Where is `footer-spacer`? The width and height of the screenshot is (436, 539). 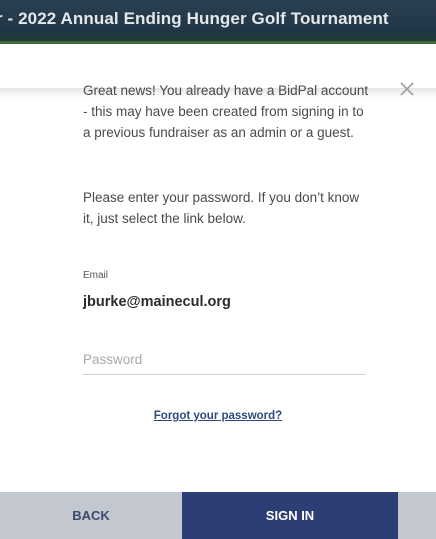 footer-spacer is located at coordinates (417, 515).